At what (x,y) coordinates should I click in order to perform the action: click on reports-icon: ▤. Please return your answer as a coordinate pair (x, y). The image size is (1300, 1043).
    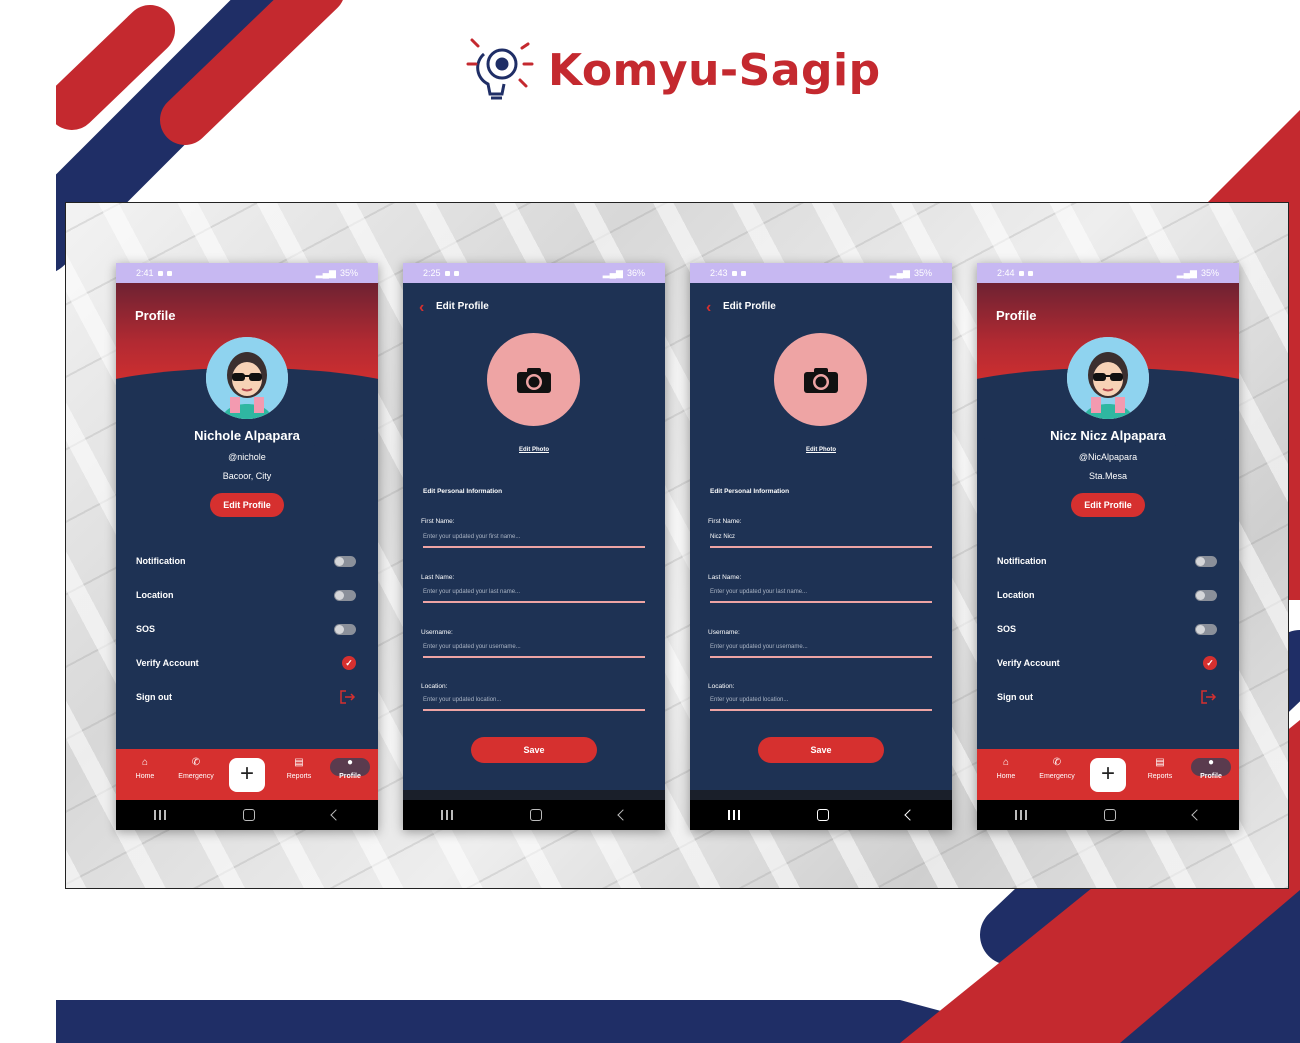
    Looking at the image, I should click on (1160, 762).